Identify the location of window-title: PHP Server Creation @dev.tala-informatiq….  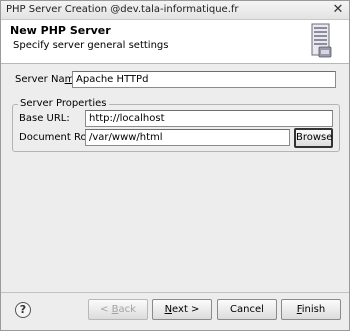
(122, 9).